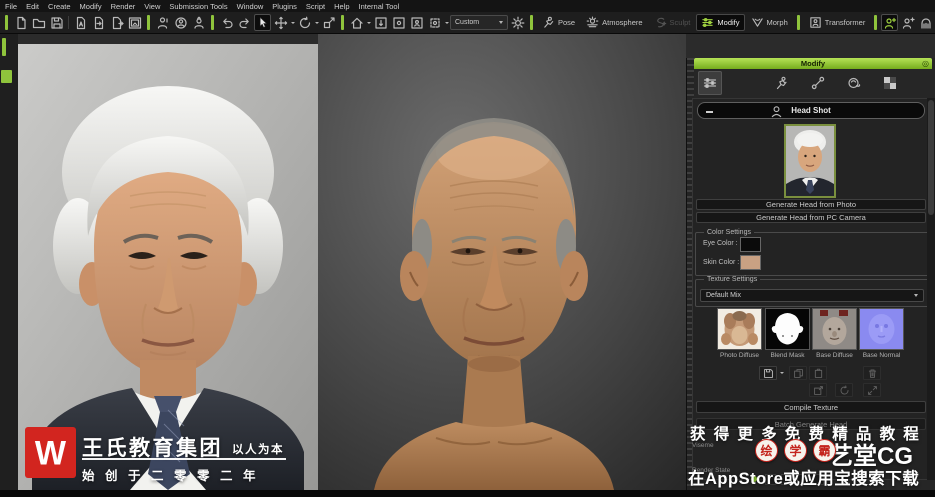  What do you see at coordinates (116, 22) in the screenshot?
I see `export-file-button` at bounding box center [116, 22].